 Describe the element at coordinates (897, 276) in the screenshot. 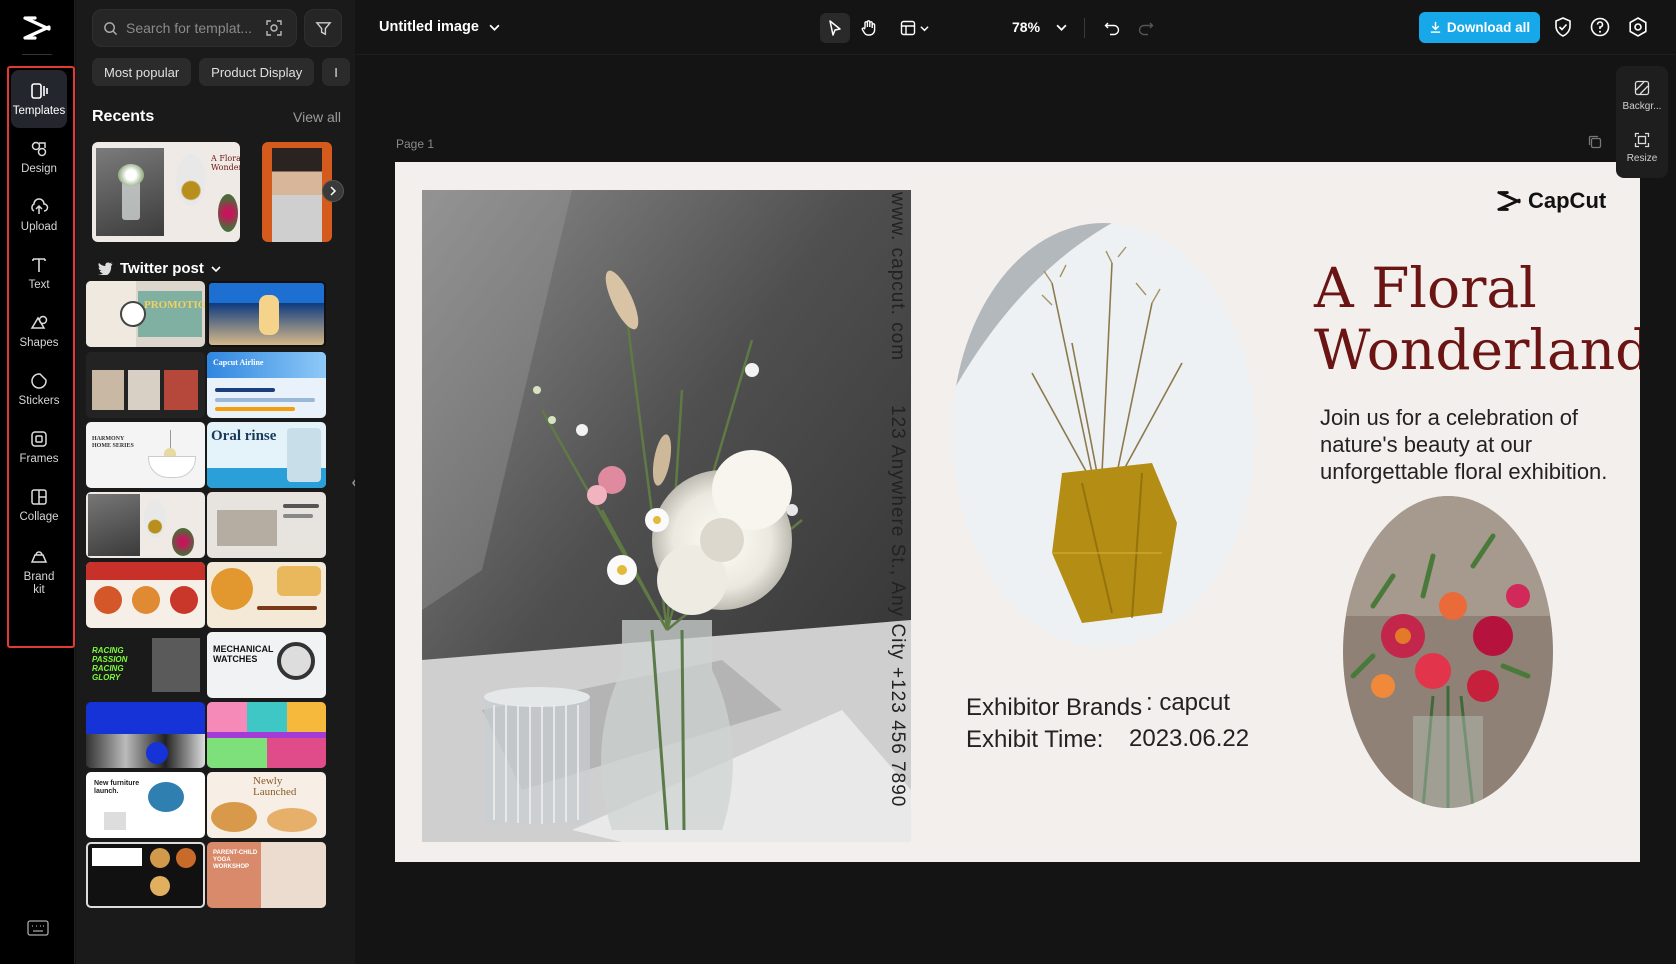

I see `vertical-url-text: www. capcut. com` at that location.